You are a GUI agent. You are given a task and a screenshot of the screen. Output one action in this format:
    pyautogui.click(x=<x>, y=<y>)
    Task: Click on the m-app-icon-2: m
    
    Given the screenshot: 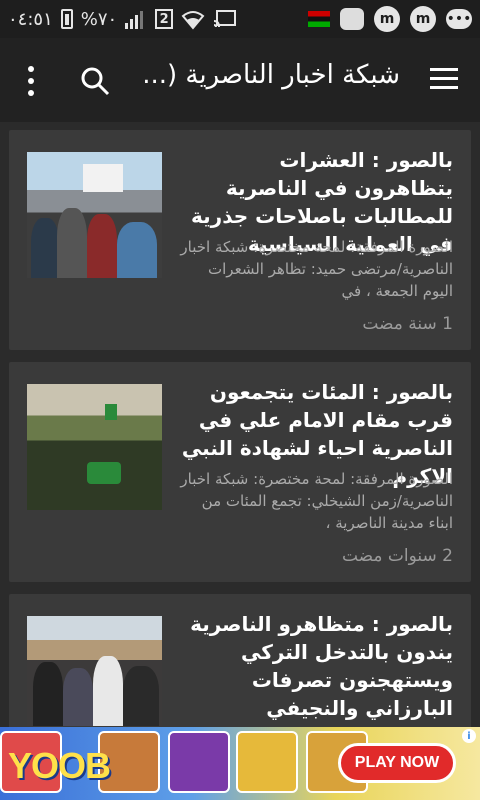 What is the action you would take?
    pyautogui.click(x=423, y=19)
    